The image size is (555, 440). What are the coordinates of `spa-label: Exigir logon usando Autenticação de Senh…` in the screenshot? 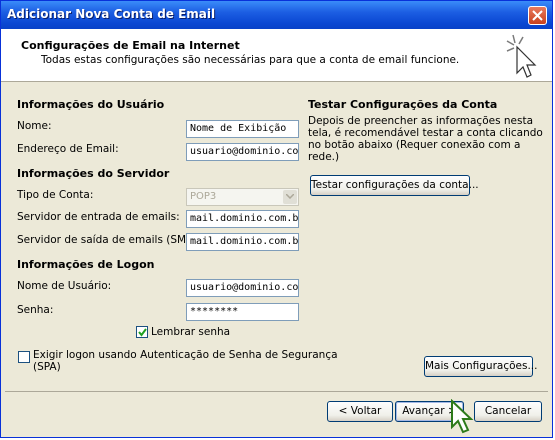 It's located at (185, 355).